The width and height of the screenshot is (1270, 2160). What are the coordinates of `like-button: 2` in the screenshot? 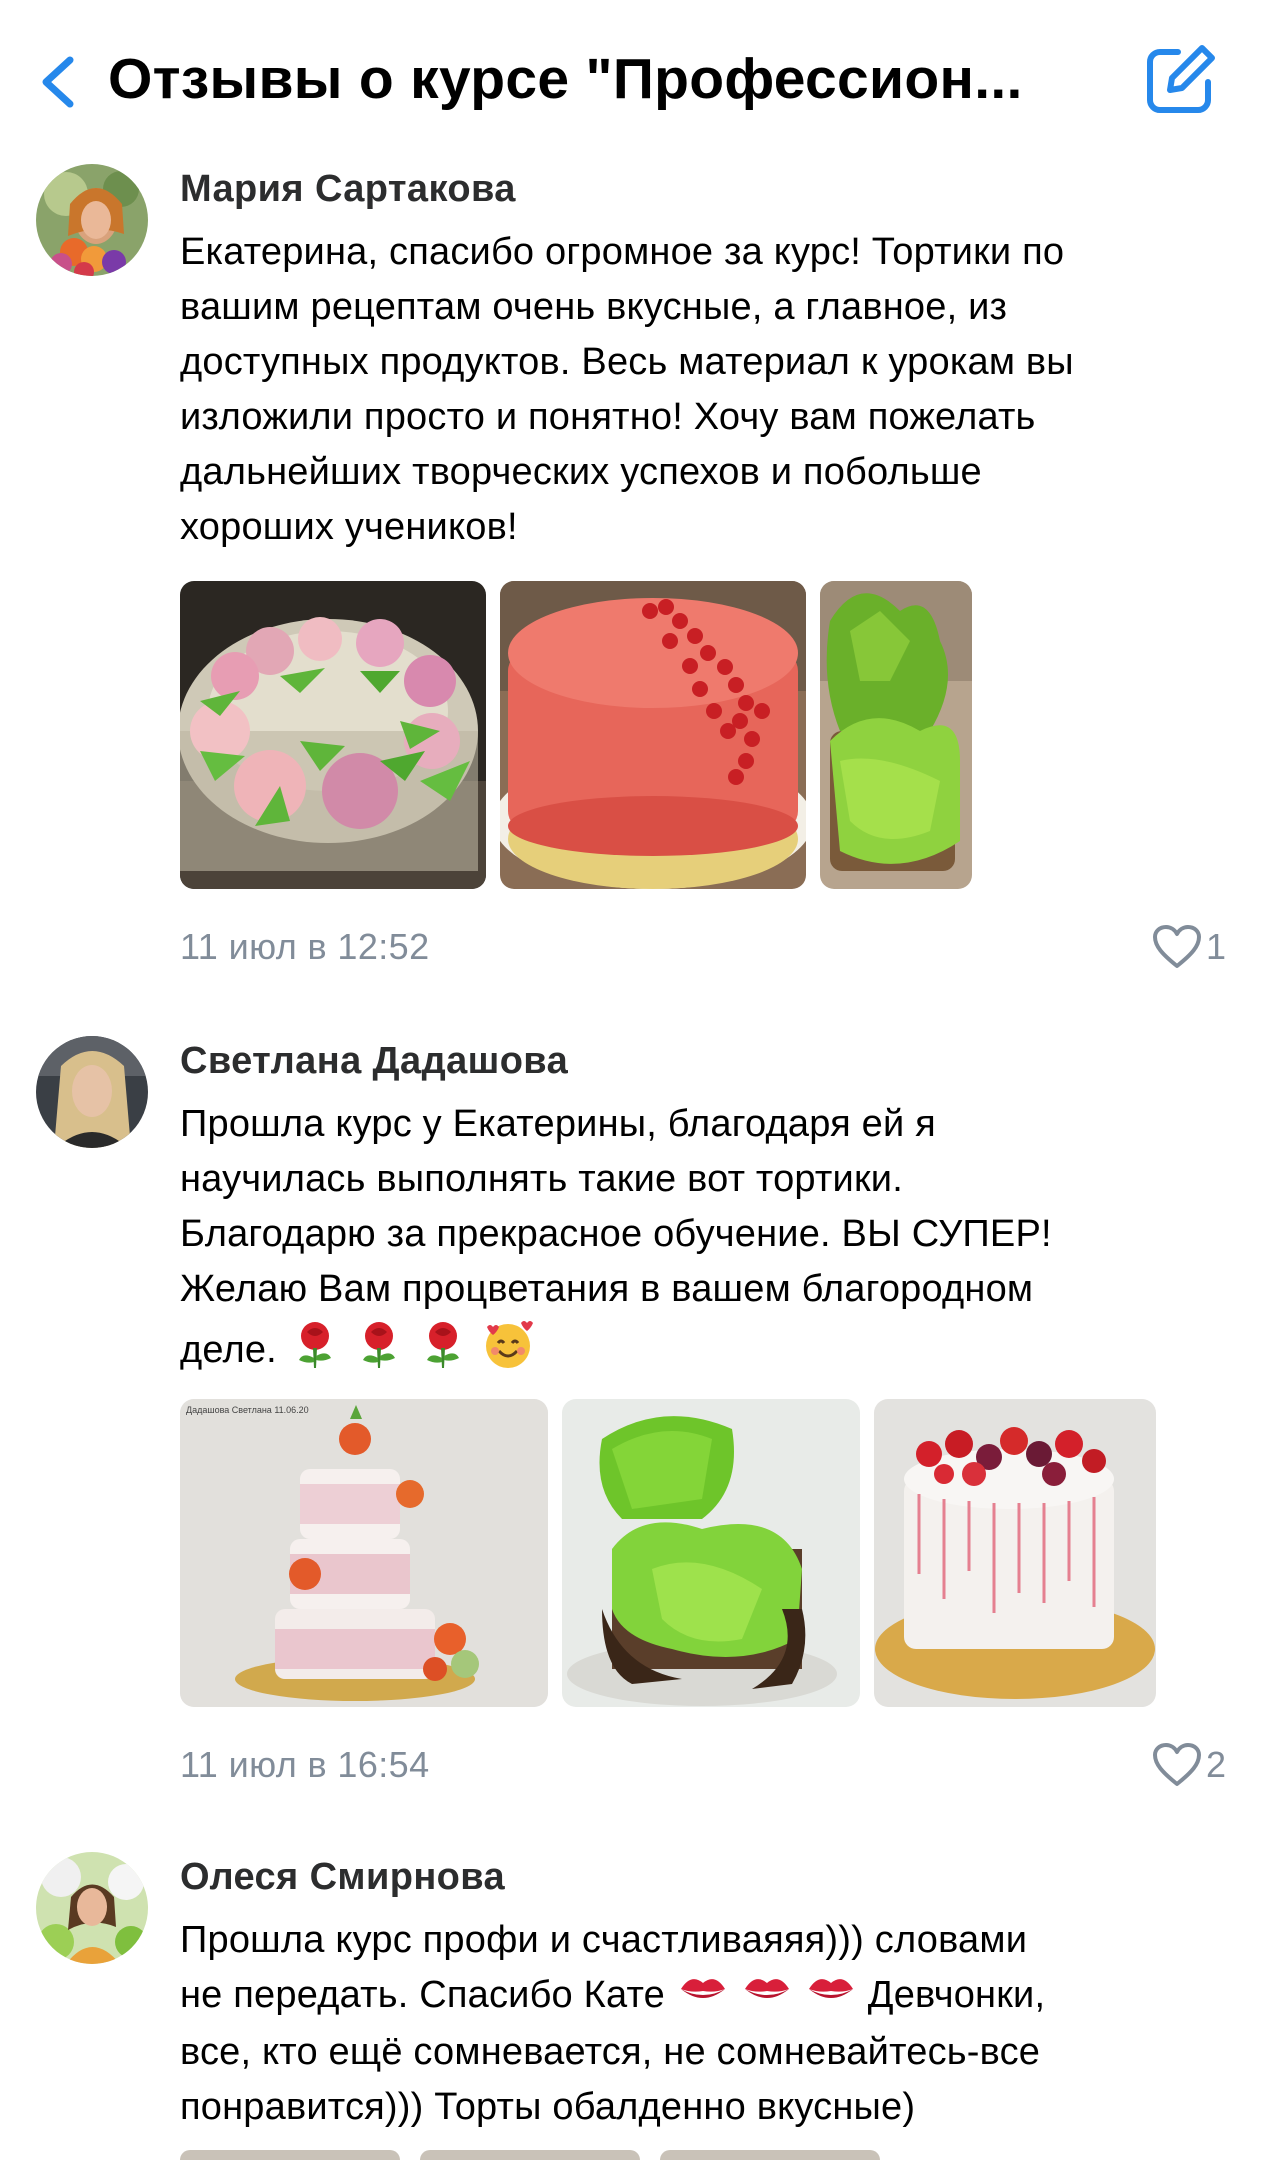 It's located at (1189, 1765).